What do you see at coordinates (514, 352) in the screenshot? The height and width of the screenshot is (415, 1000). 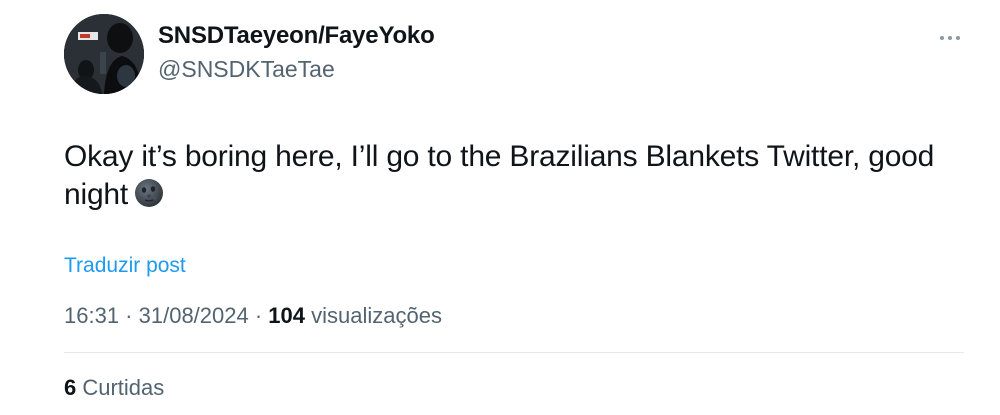 I see `divider` at bounding box center [514, 352].